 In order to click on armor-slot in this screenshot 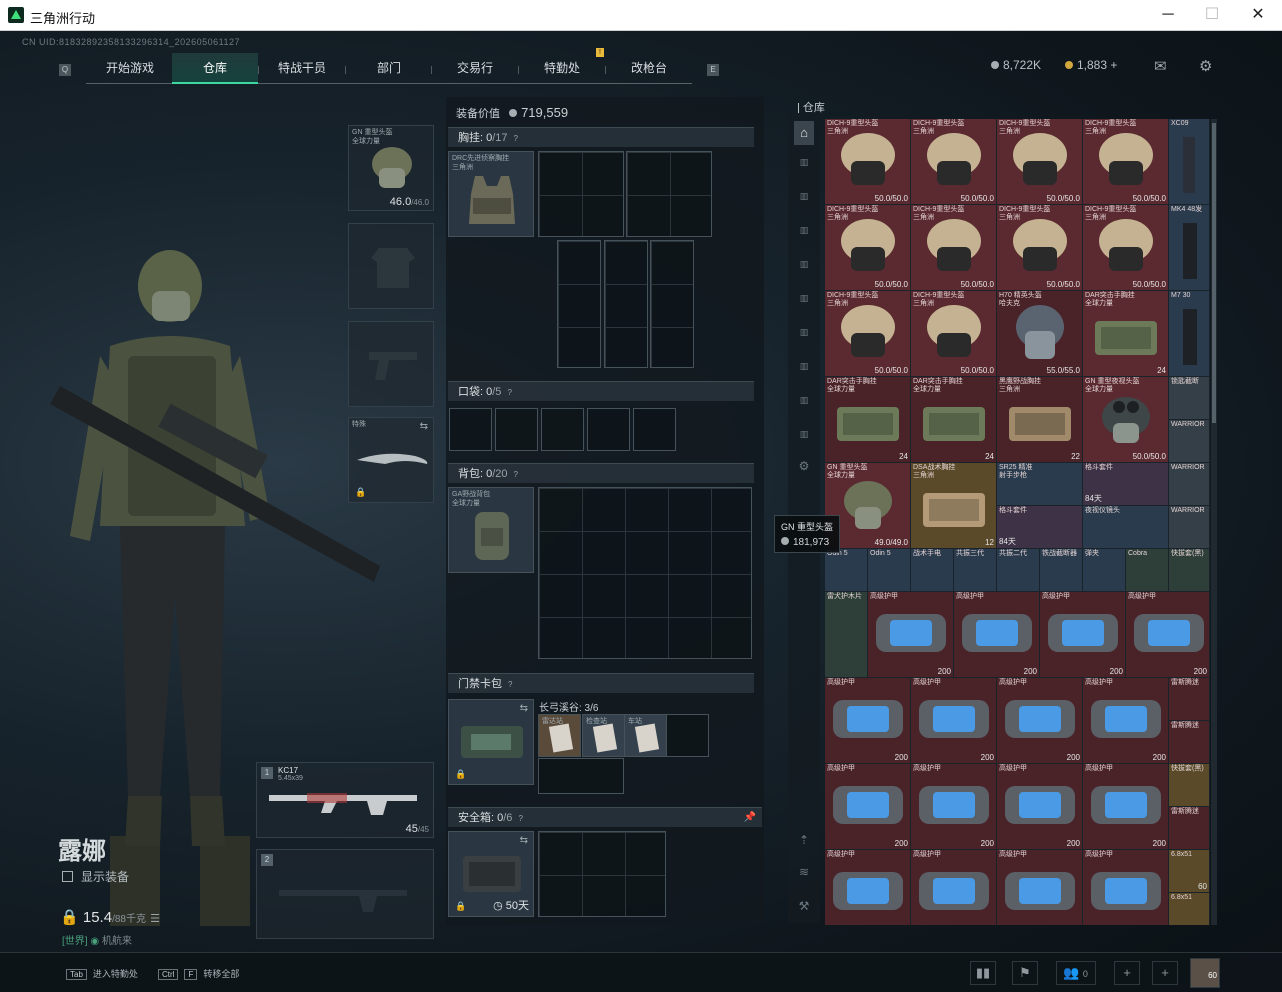, I will do `click(391, 266)`.